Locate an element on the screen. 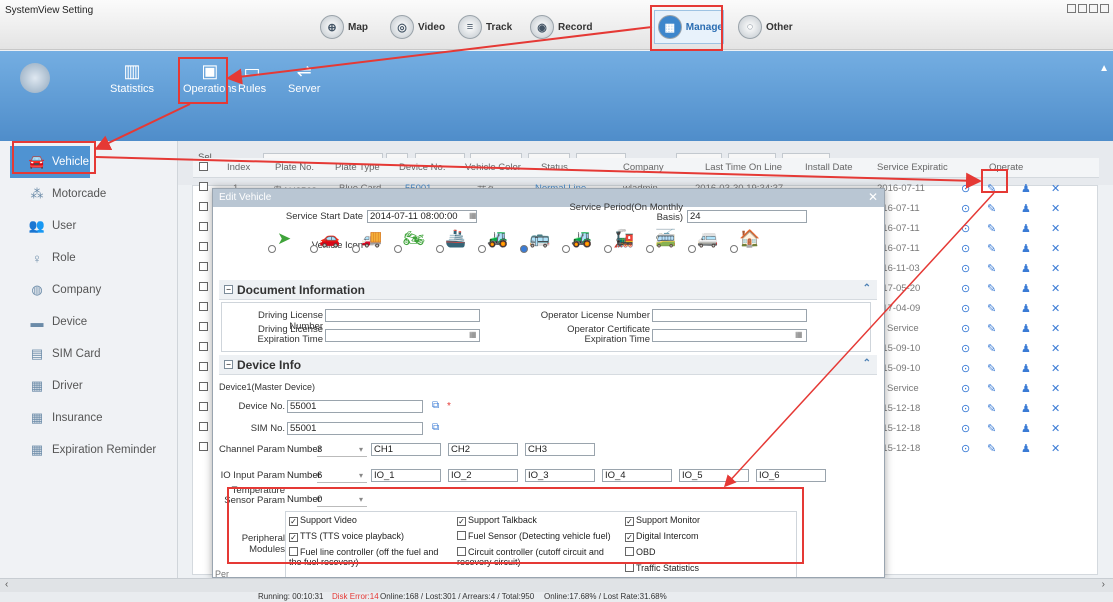 This screenshot has height=602, width=1113. calendar-icon: ▦ is located at coordinates (473, 215).